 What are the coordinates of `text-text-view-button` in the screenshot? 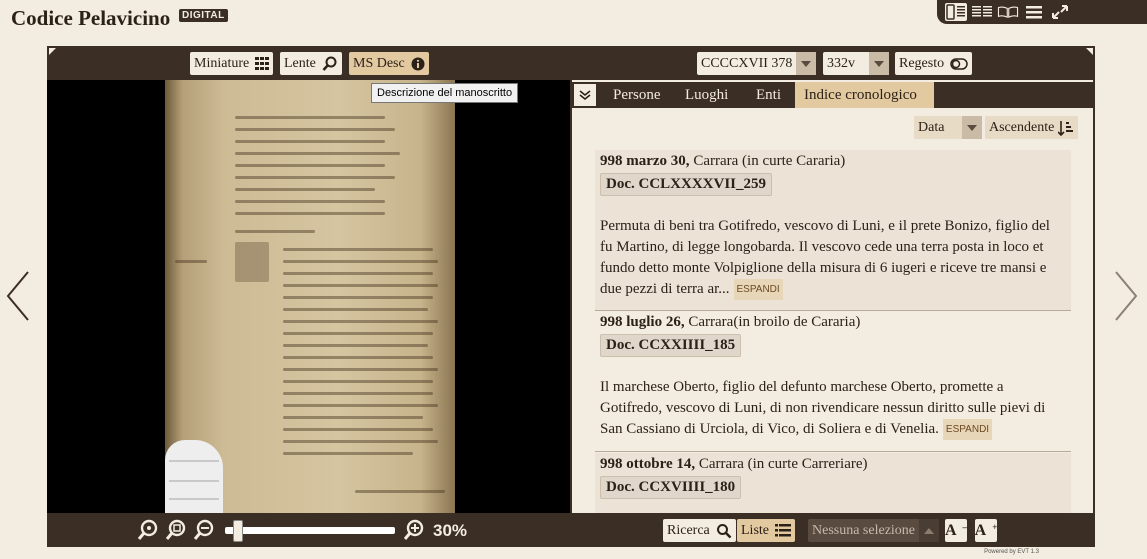 It's located at (982, 12).